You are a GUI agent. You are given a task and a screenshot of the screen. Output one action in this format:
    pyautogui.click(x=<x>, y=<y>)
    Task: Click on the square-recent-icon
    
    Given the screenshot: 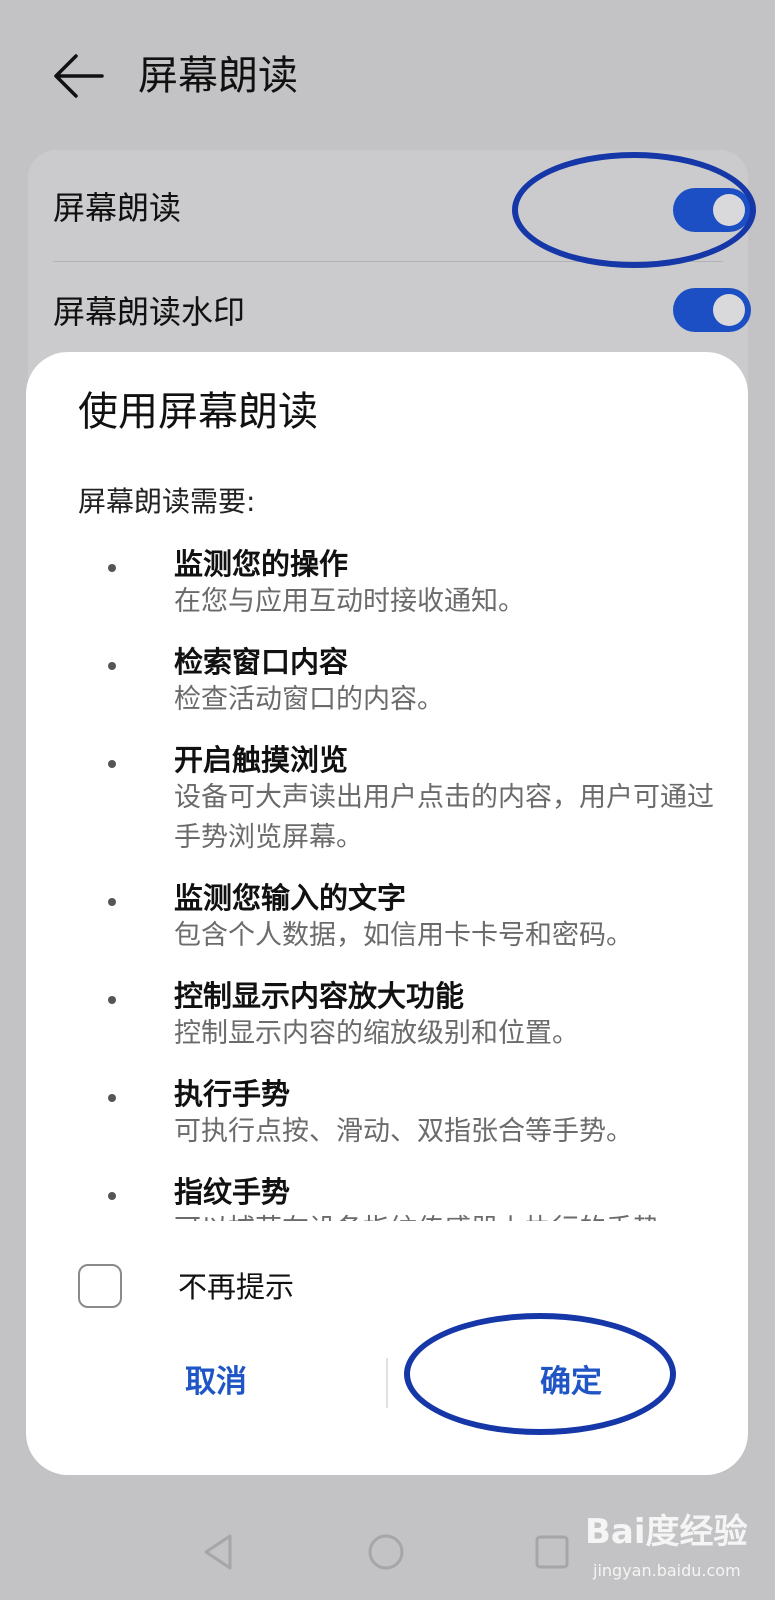 What is the action you would take?
    pyautogui.click(x=552, y=1552)
    